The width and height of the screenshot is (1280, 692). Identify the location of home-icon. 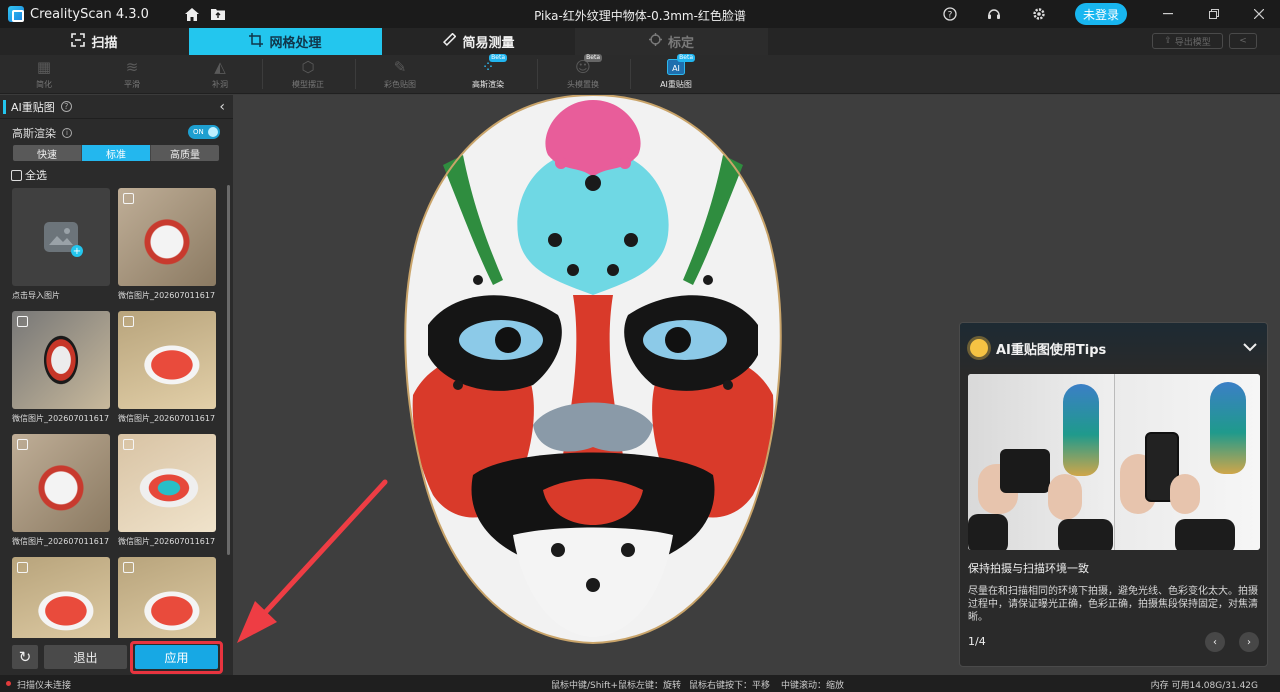
(192, 14).